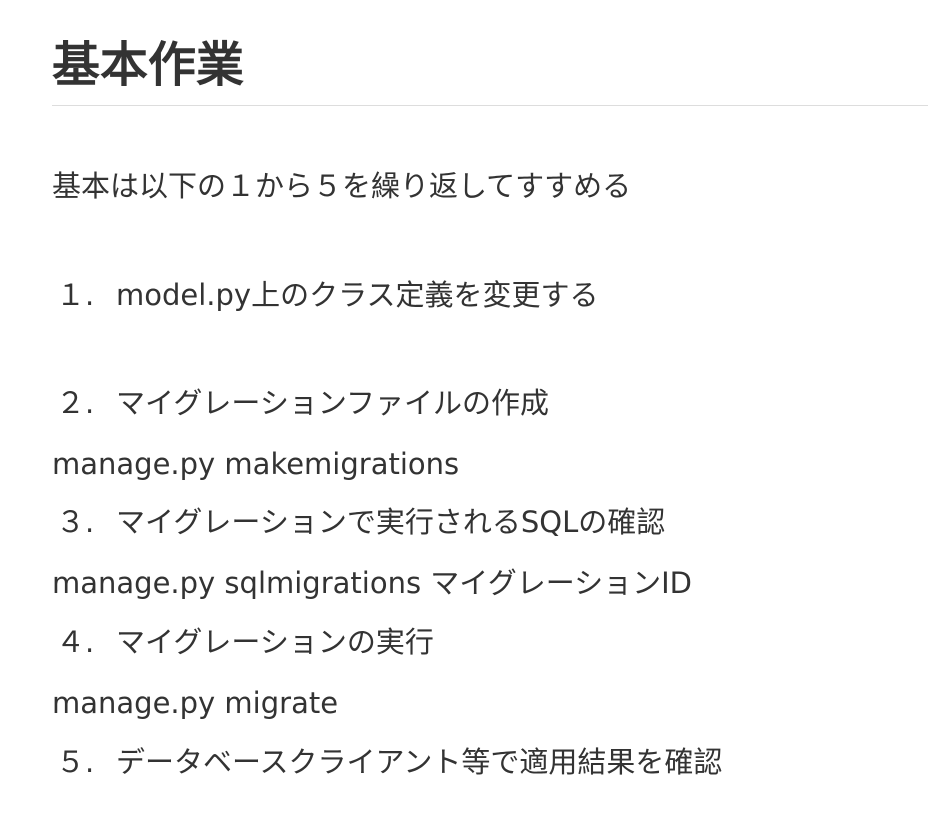  Describe the element at coordinates (75, 642) in the screenshot. I see `step-number: ４.` at that location.